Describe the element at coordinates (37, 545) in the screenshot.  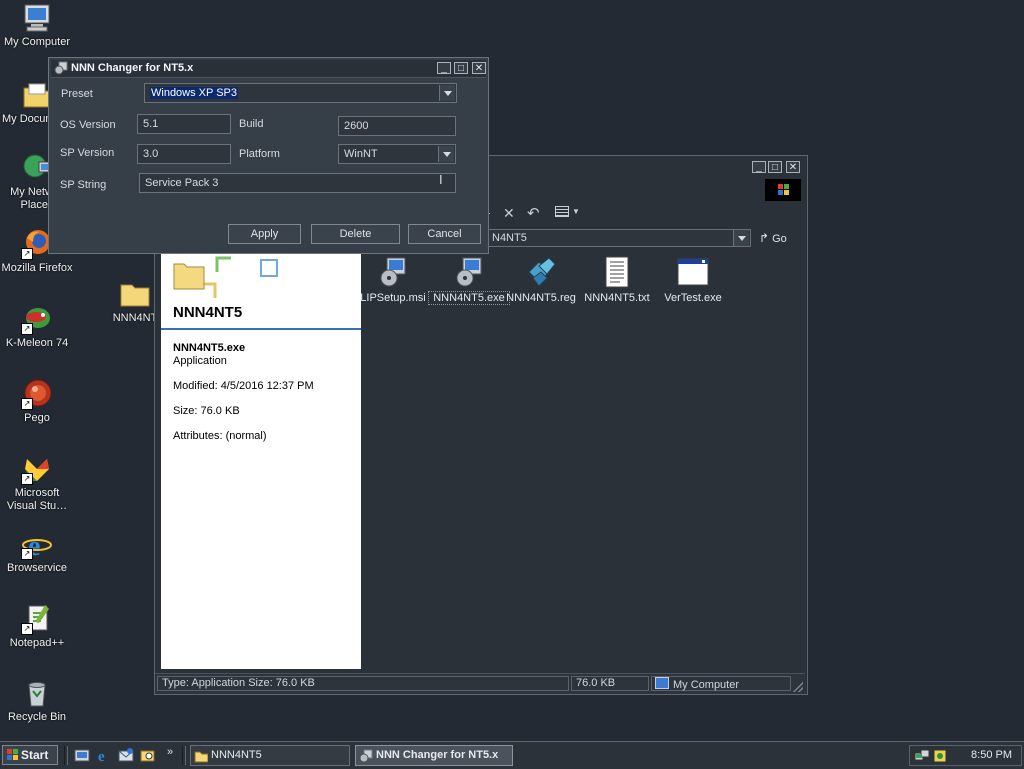
I see `internet-explorer-icon: e ↗` at that location.